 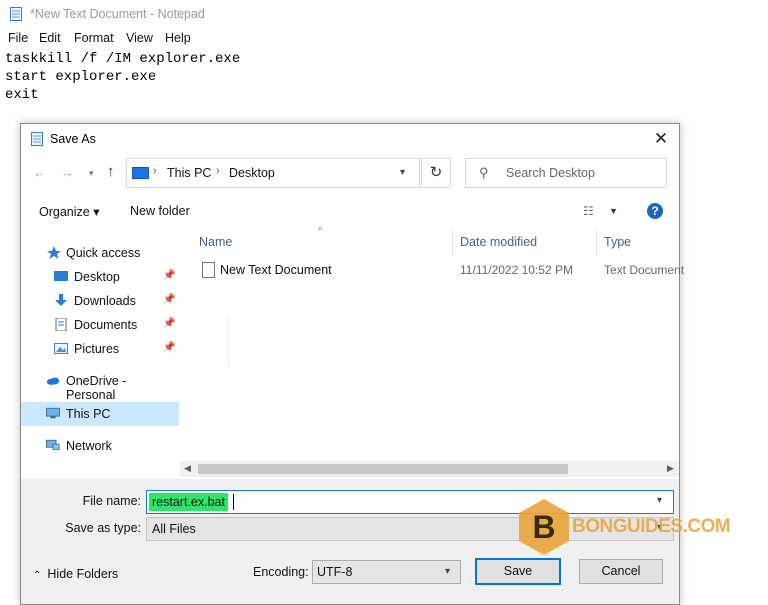 I want to click on sidebar-item-label: Documents, so click(x=106, y=325).